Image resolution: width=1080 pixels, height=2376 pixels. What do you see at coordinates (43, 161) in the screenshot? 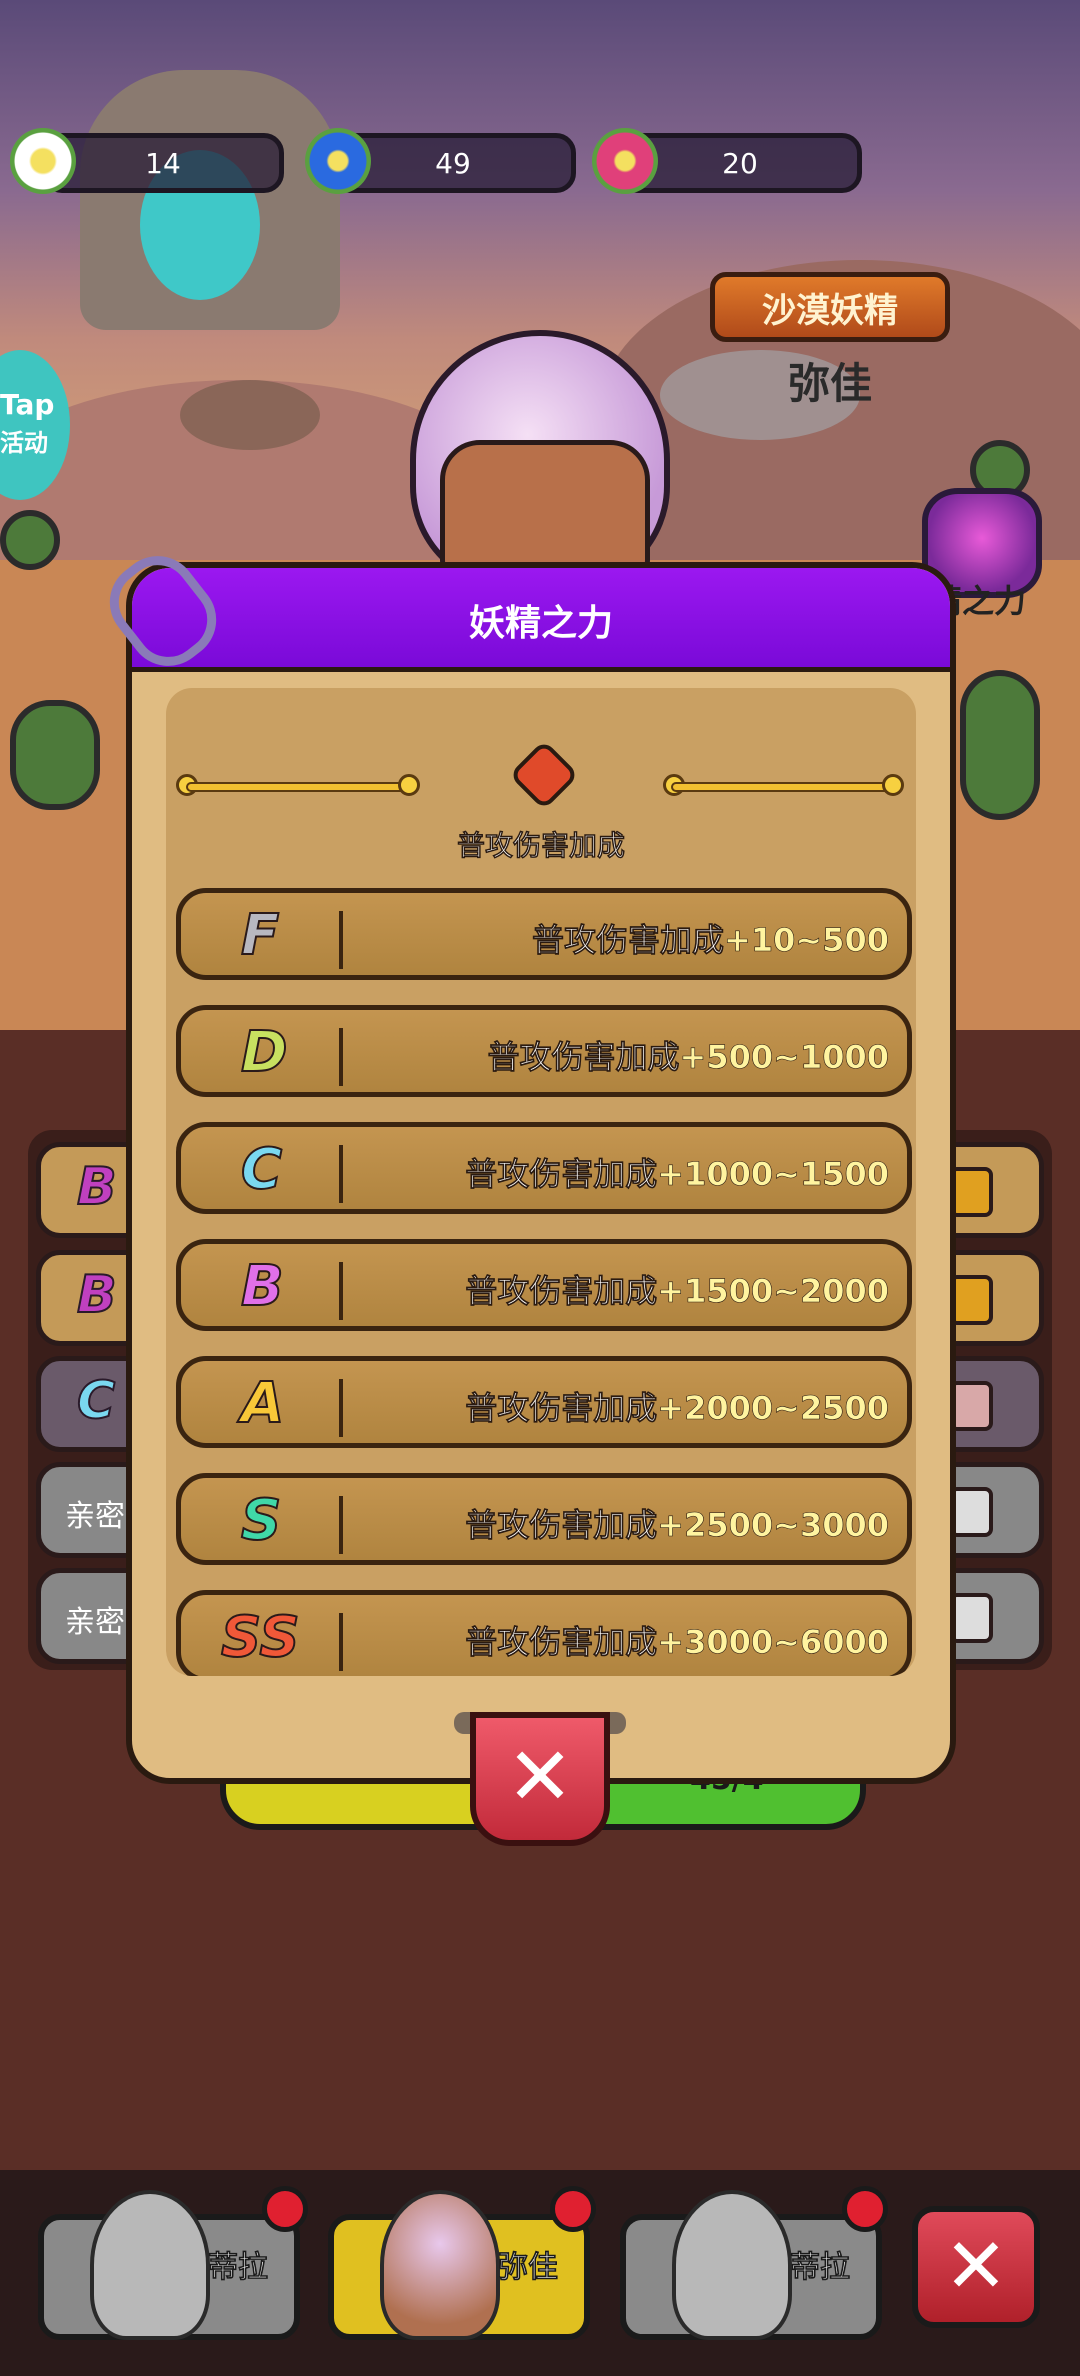
I see `white-flower-icon` at bounding box center [43, 161].